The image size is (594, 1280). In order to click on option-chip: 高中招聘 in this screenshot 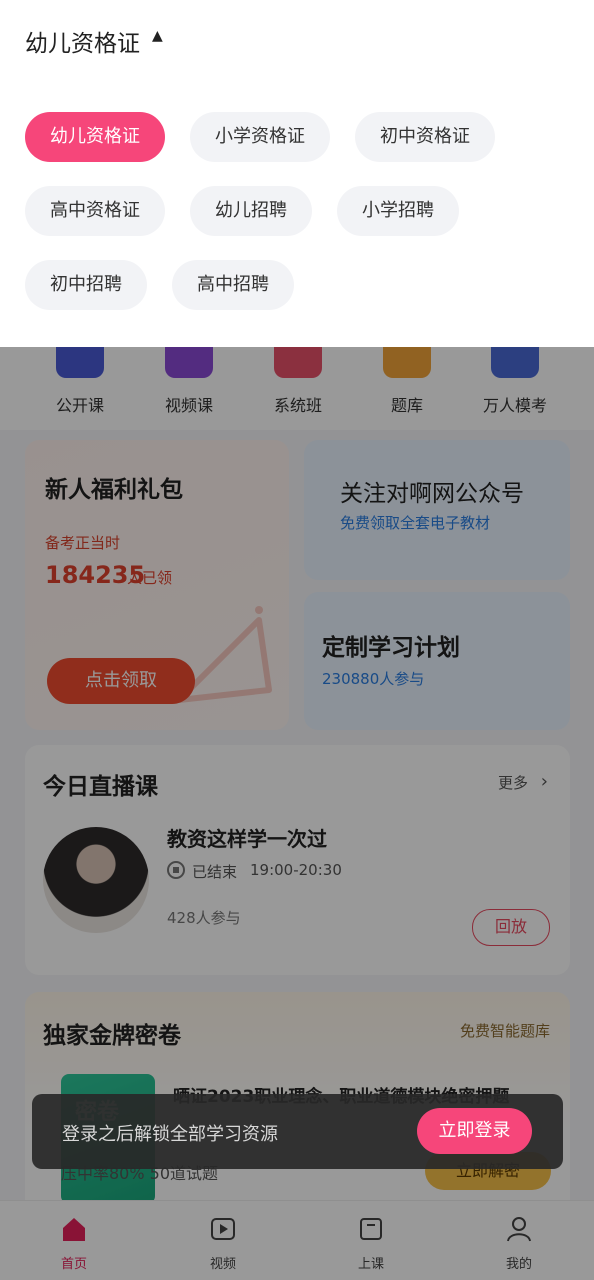, I will do `click(233, 285)`.